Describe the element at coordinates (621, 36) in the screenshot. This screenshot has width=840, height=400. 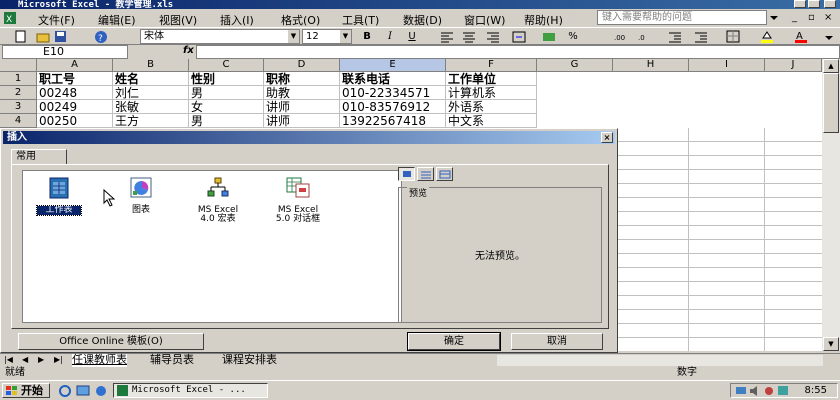
I see `increase-decimal-icon: .00` at that location.